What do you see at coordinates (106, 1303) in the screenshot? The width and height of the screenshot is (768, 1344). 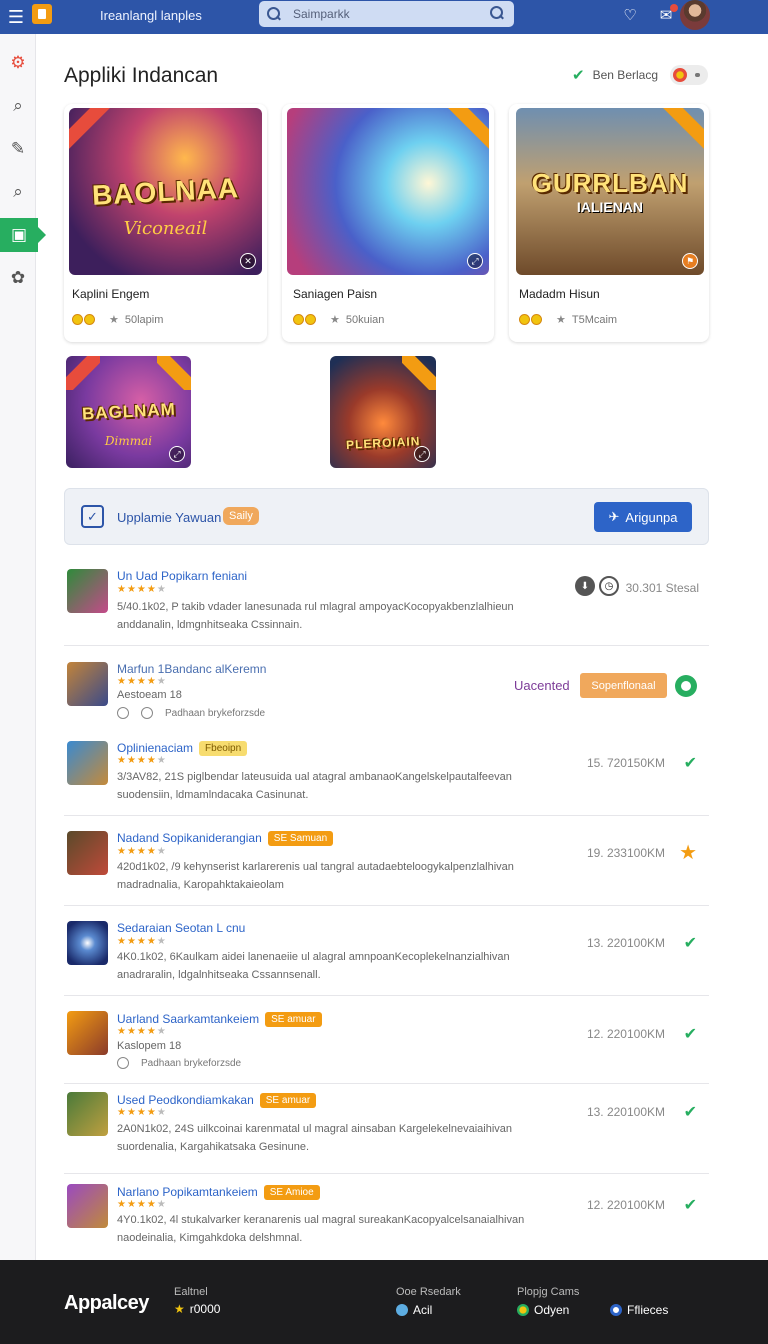 I see `footer-brand: Appalcey` at bounding box center [106, 1303].